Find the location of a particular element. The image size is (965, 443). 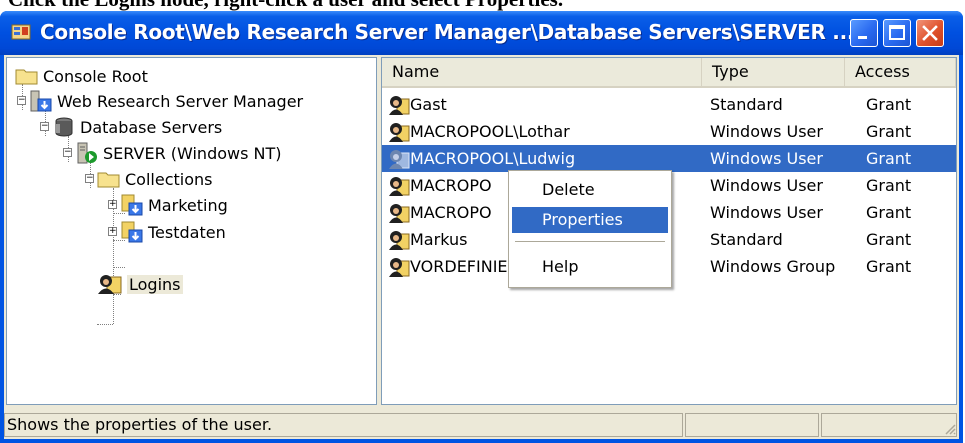

database-icon is located at coordinates (64, 127).